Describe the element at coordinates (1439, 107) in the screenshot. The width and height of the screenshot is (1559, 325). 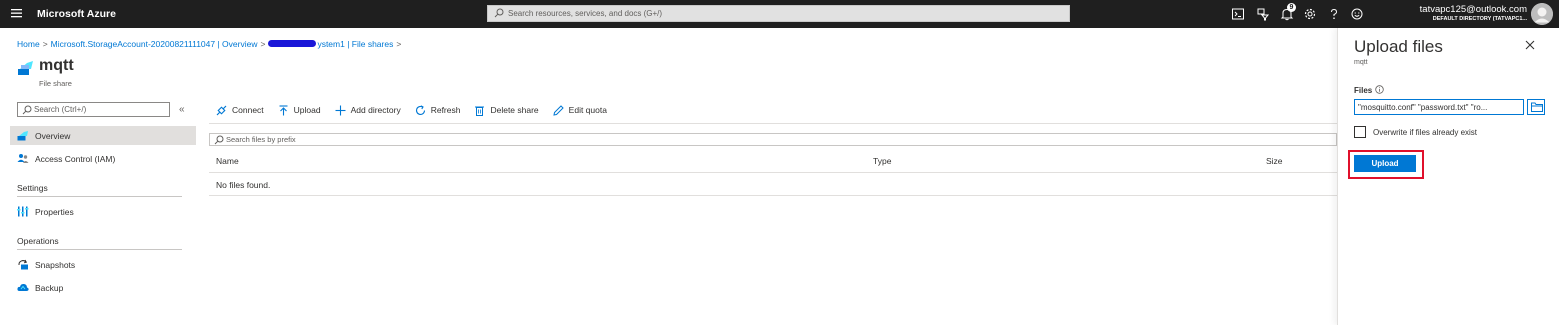
I see `files-input` at that location.